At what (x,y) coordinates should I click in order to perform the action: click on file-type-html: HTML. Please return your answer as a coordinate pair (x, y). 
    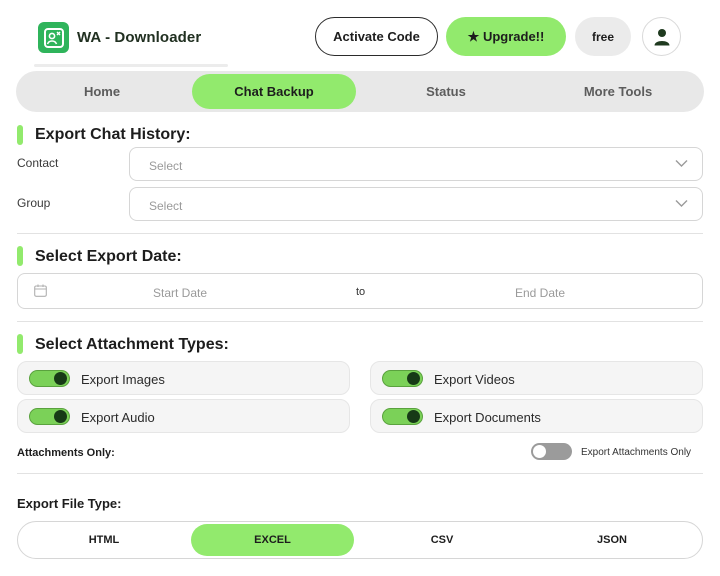
    Looking at the image, I should click on (104, 540).